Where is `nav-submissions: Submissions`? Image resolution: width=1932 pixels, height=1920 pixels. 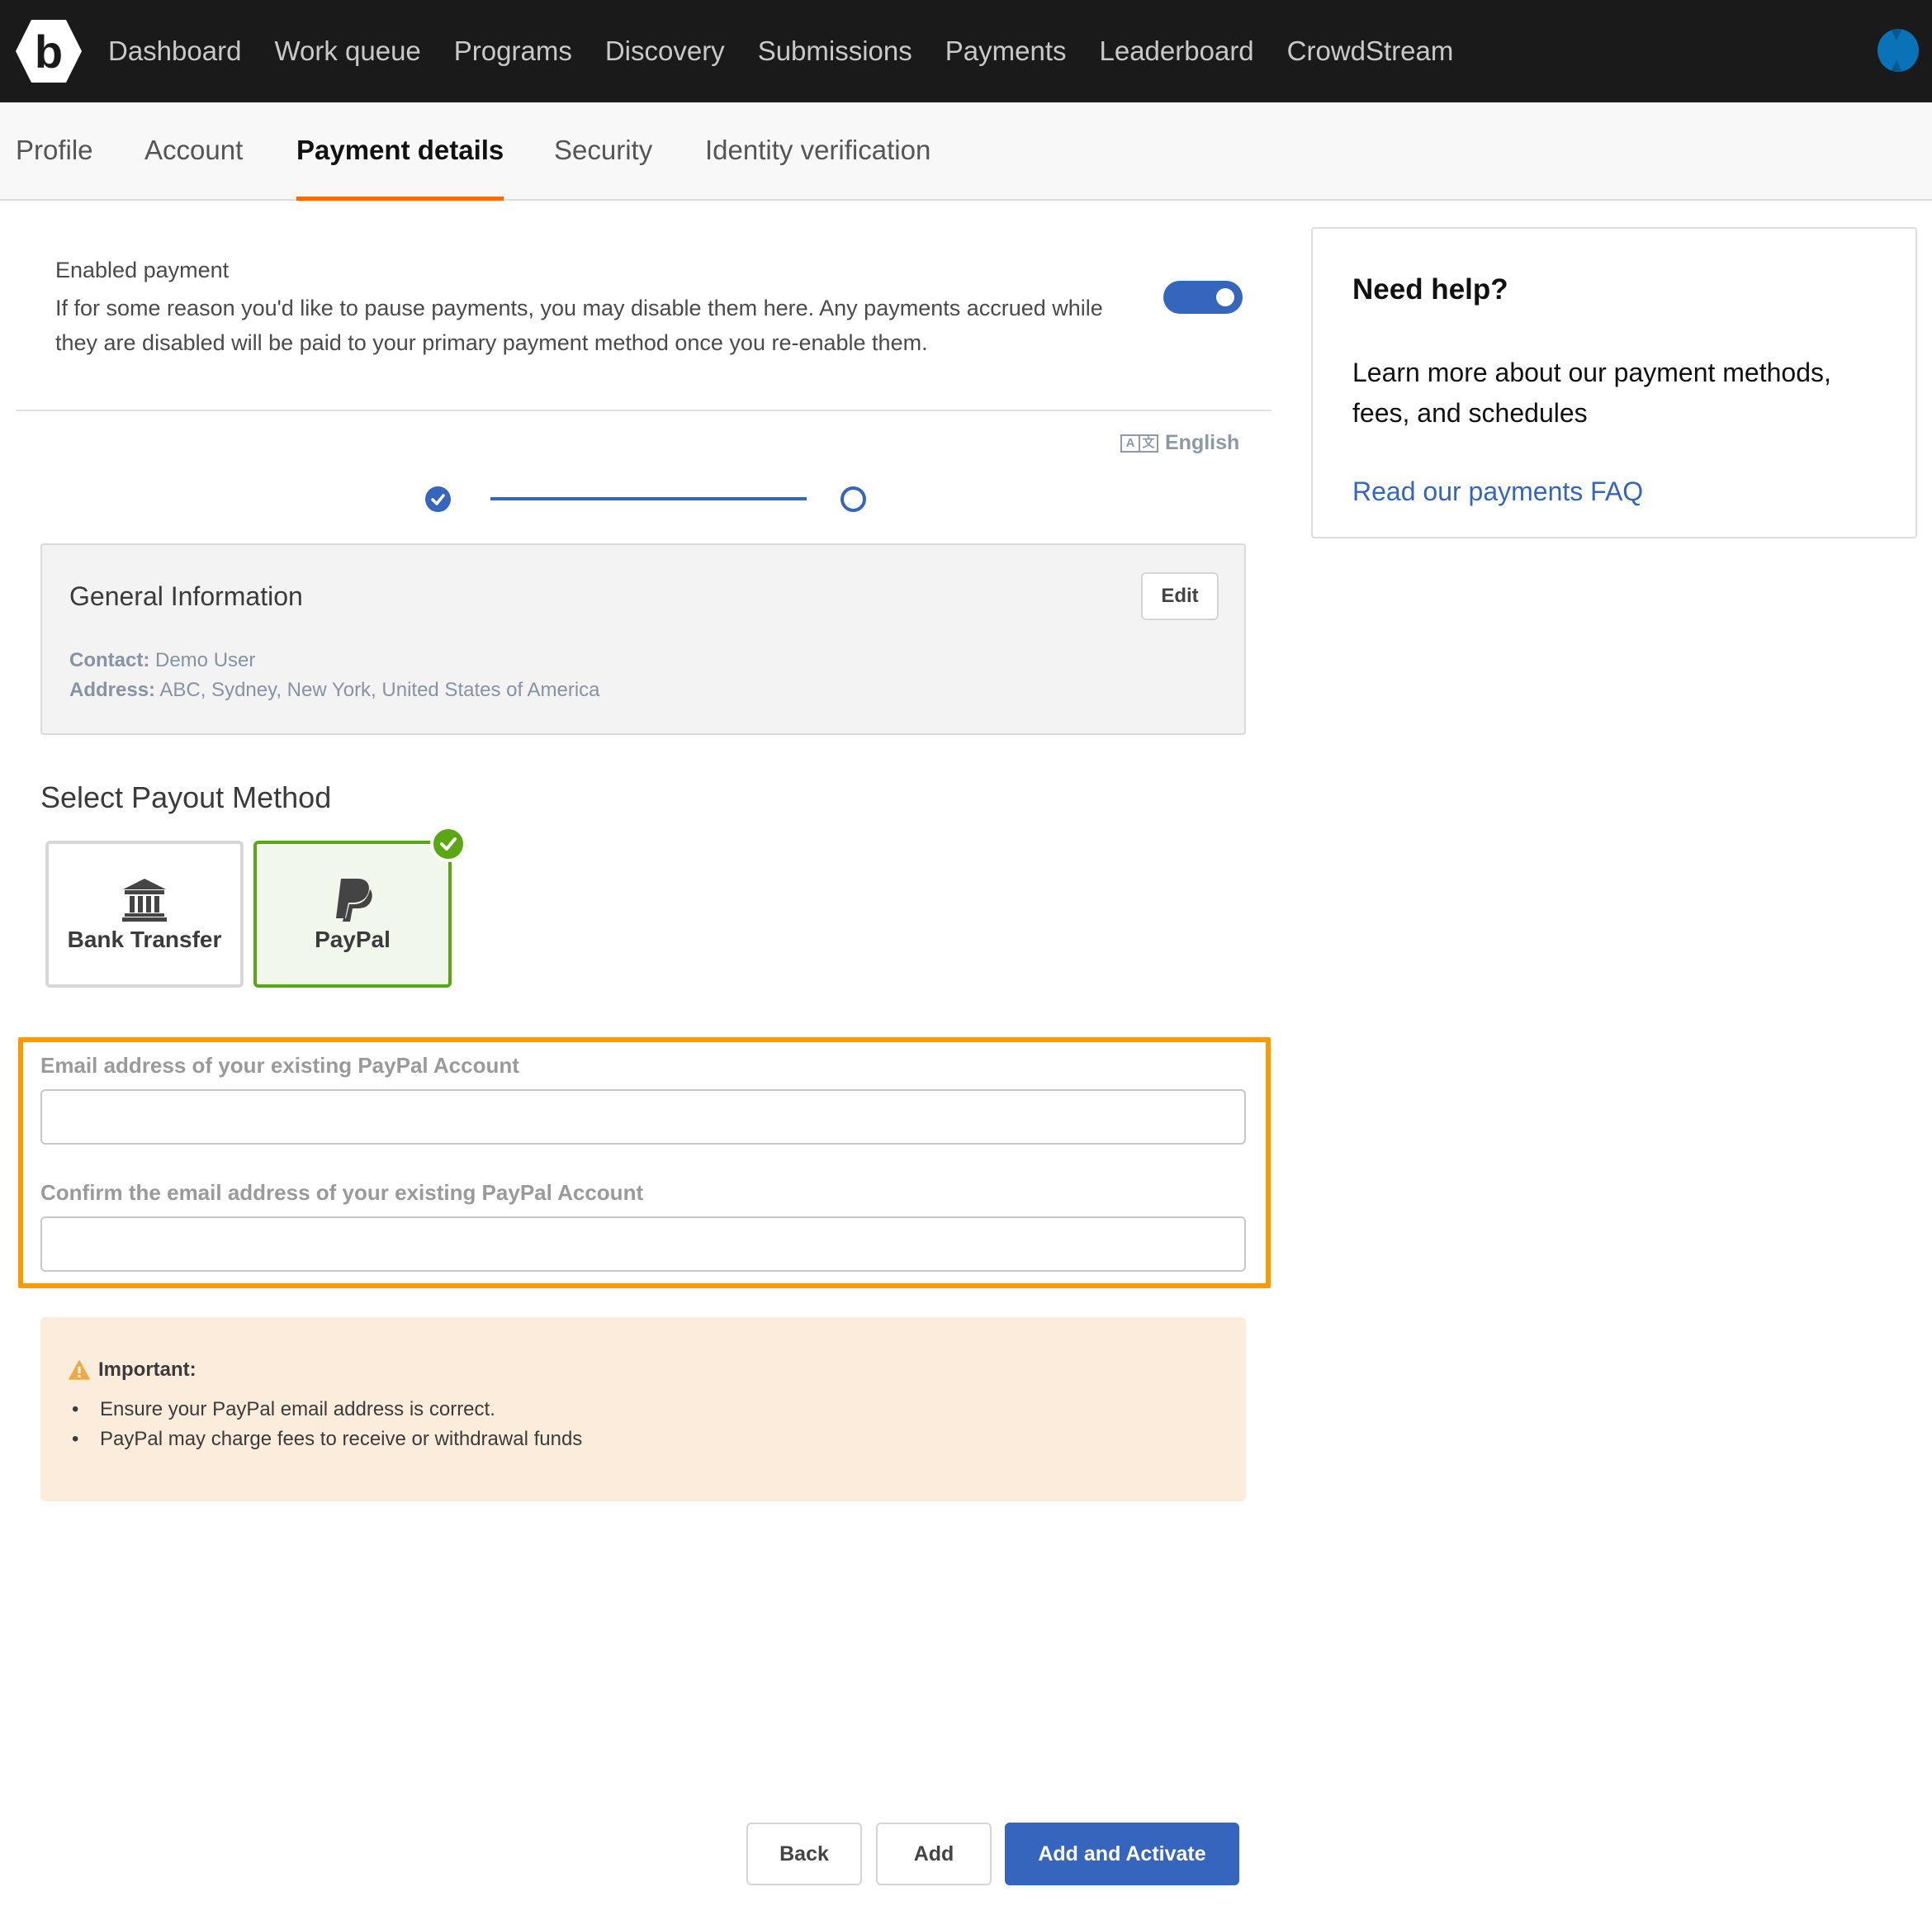 nav-submissions: Submissions is located at coordinates (835, 51).